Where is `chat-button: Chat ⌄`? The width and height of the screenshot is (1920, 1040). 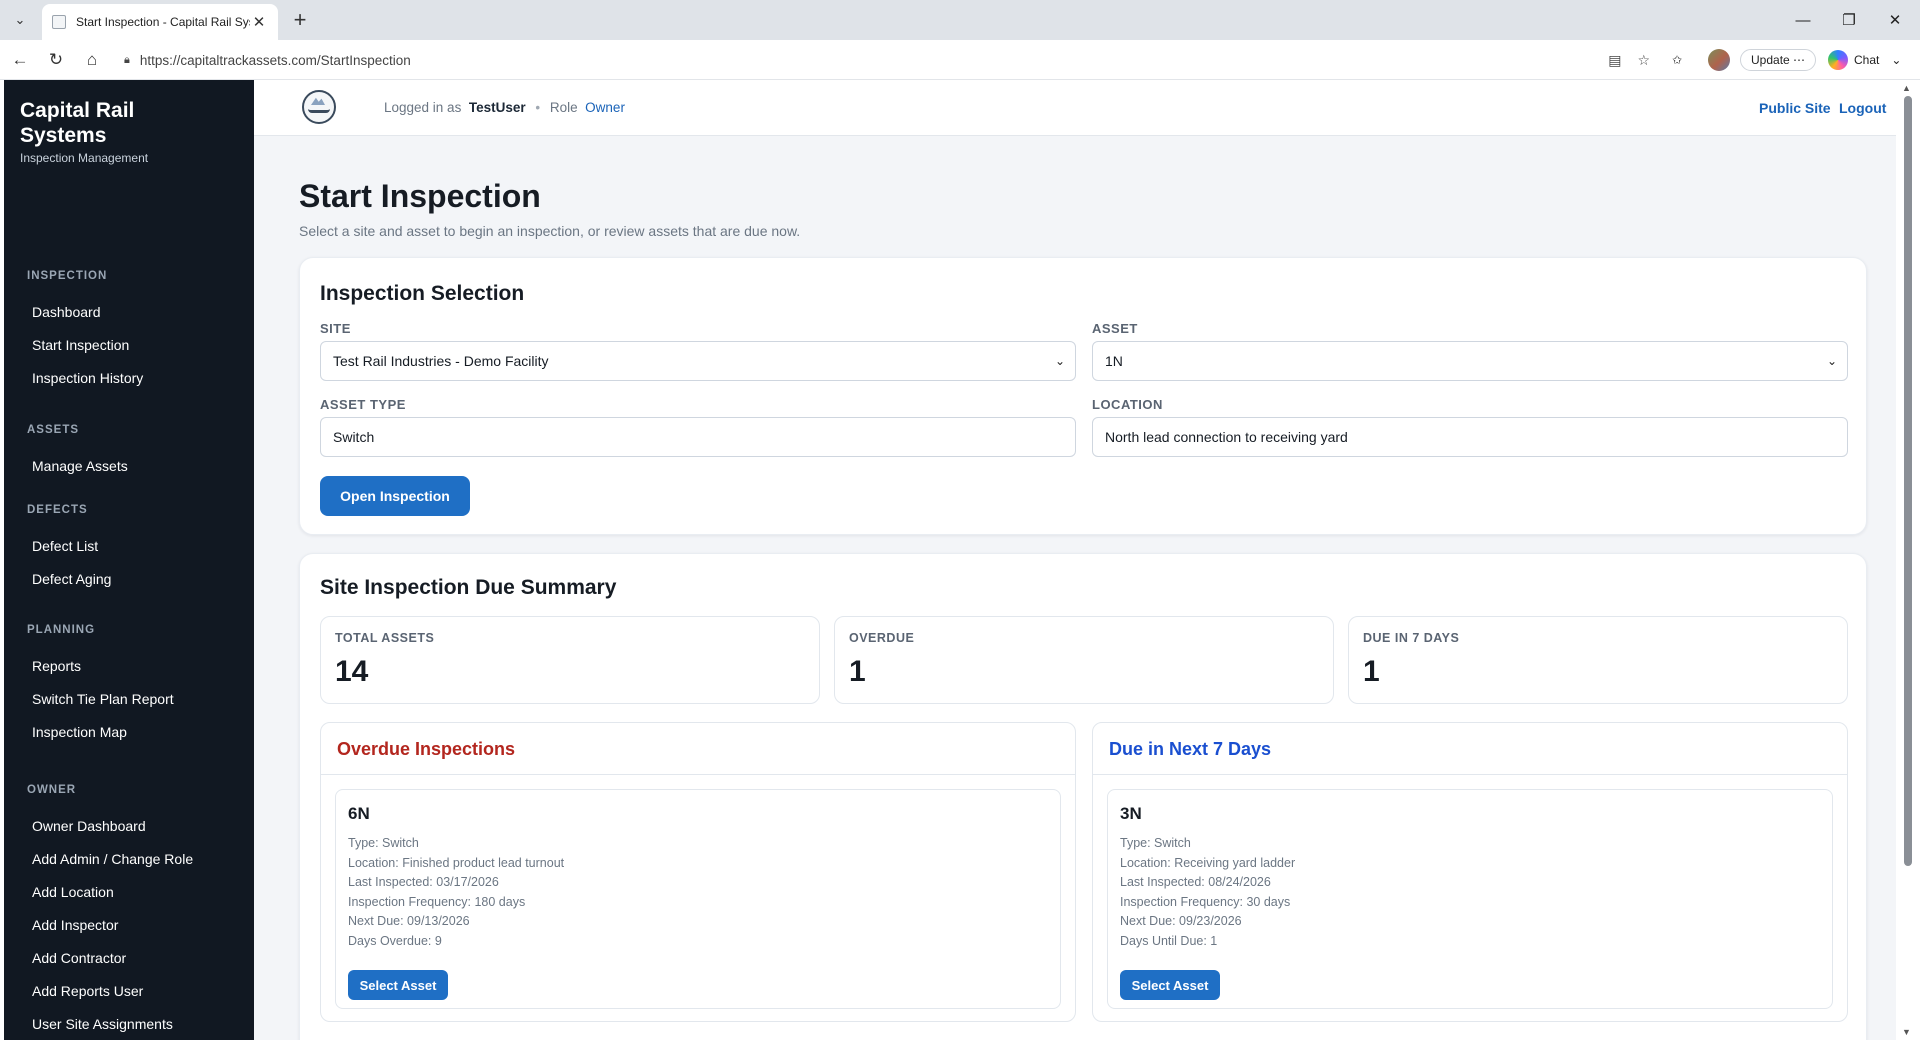 chat-button: Chat ⌄ is located at coordinates (1864, 60).